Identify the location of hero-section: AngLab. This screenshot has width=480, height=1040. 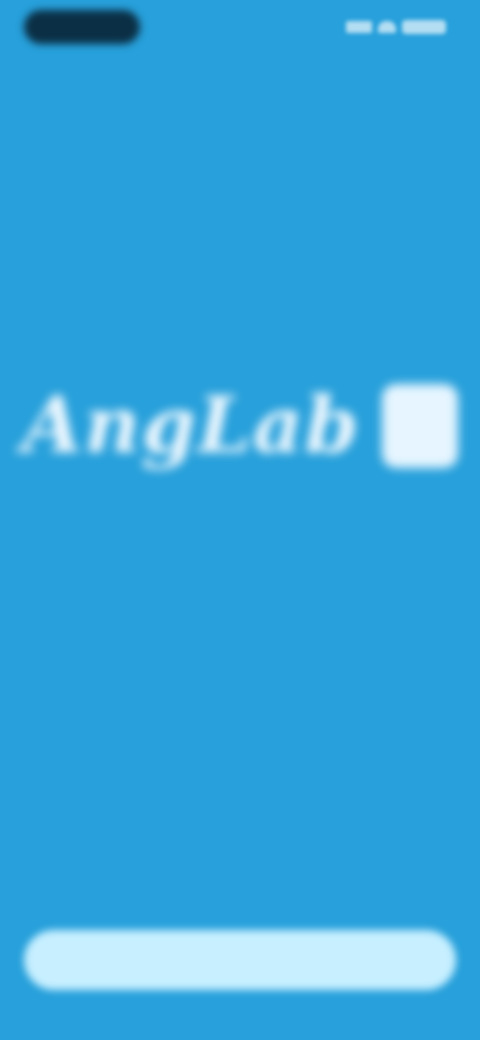
(240, 438).